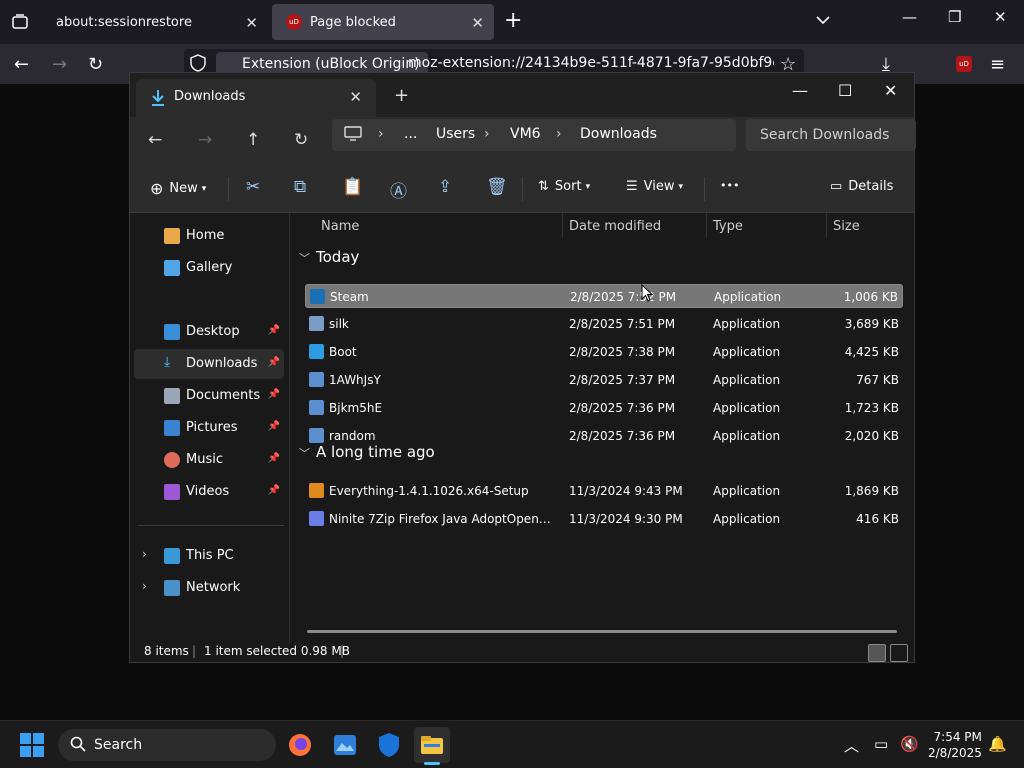 The width and height of the screenshot is (1024, 768). Describe the element at coordinates (401, 95) in the screenshot. I see `new-explorer-tab-icon: +` at that location.